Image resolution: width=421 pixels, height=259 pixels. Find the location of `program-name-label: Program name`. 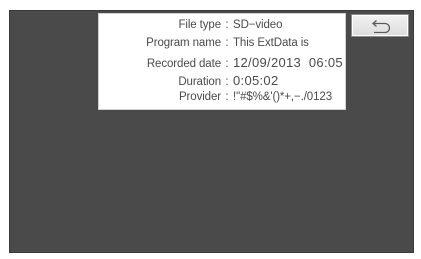

program-name-label: Program name is located at coordinates (183, 43).